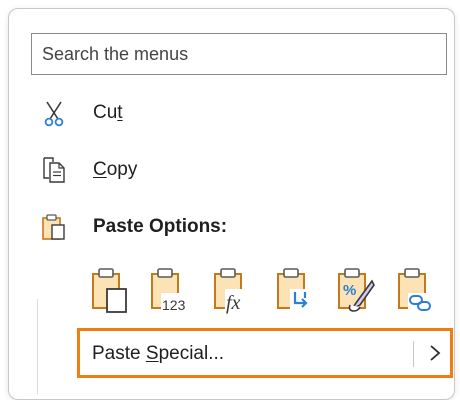 The width and height of the screenshot is (460, 400). I want to click on paste-transpose-icon, so click(295, 290).